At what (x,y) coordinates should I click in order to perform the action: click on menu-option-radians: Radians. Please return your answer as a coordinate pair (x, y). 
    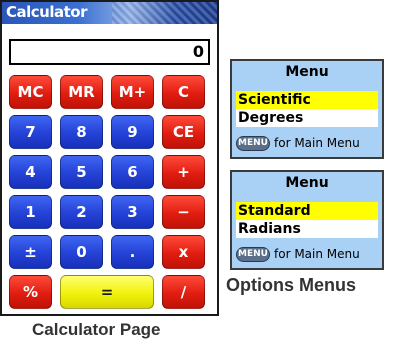
    Looking at the image, I should click on (307, 229).